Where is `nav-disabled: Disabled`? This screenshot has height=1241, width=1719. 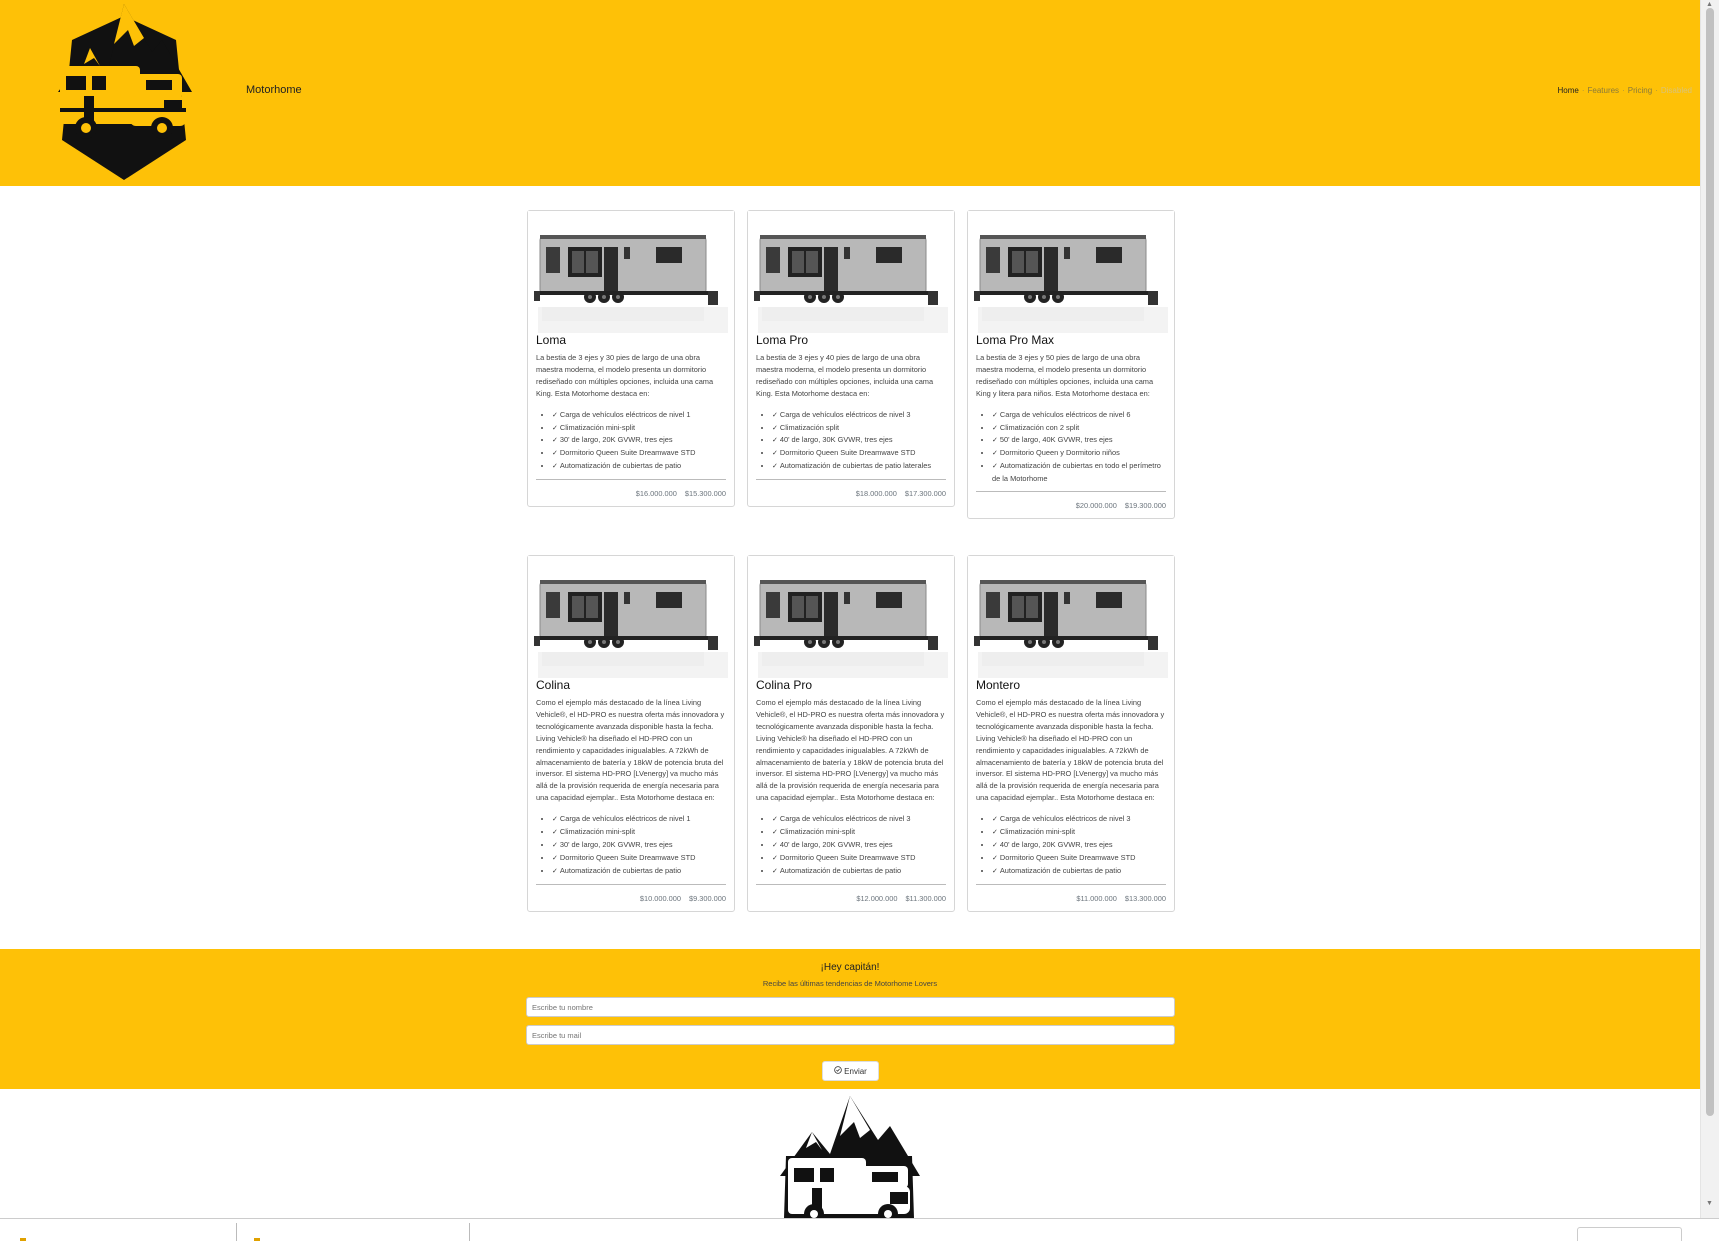 nav-disabled: Disabled is located at coordinates (1676, 90).